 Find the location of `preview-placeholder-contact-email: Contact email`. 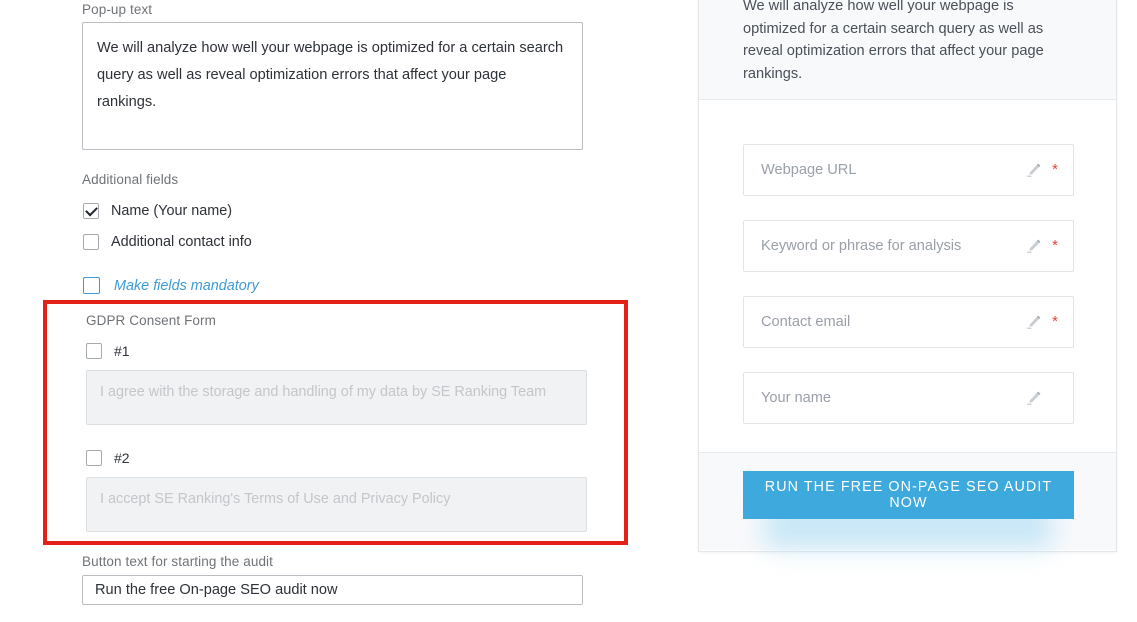

preview-placeholder-contact-email: Contact email is located at coordinates (806, 322).